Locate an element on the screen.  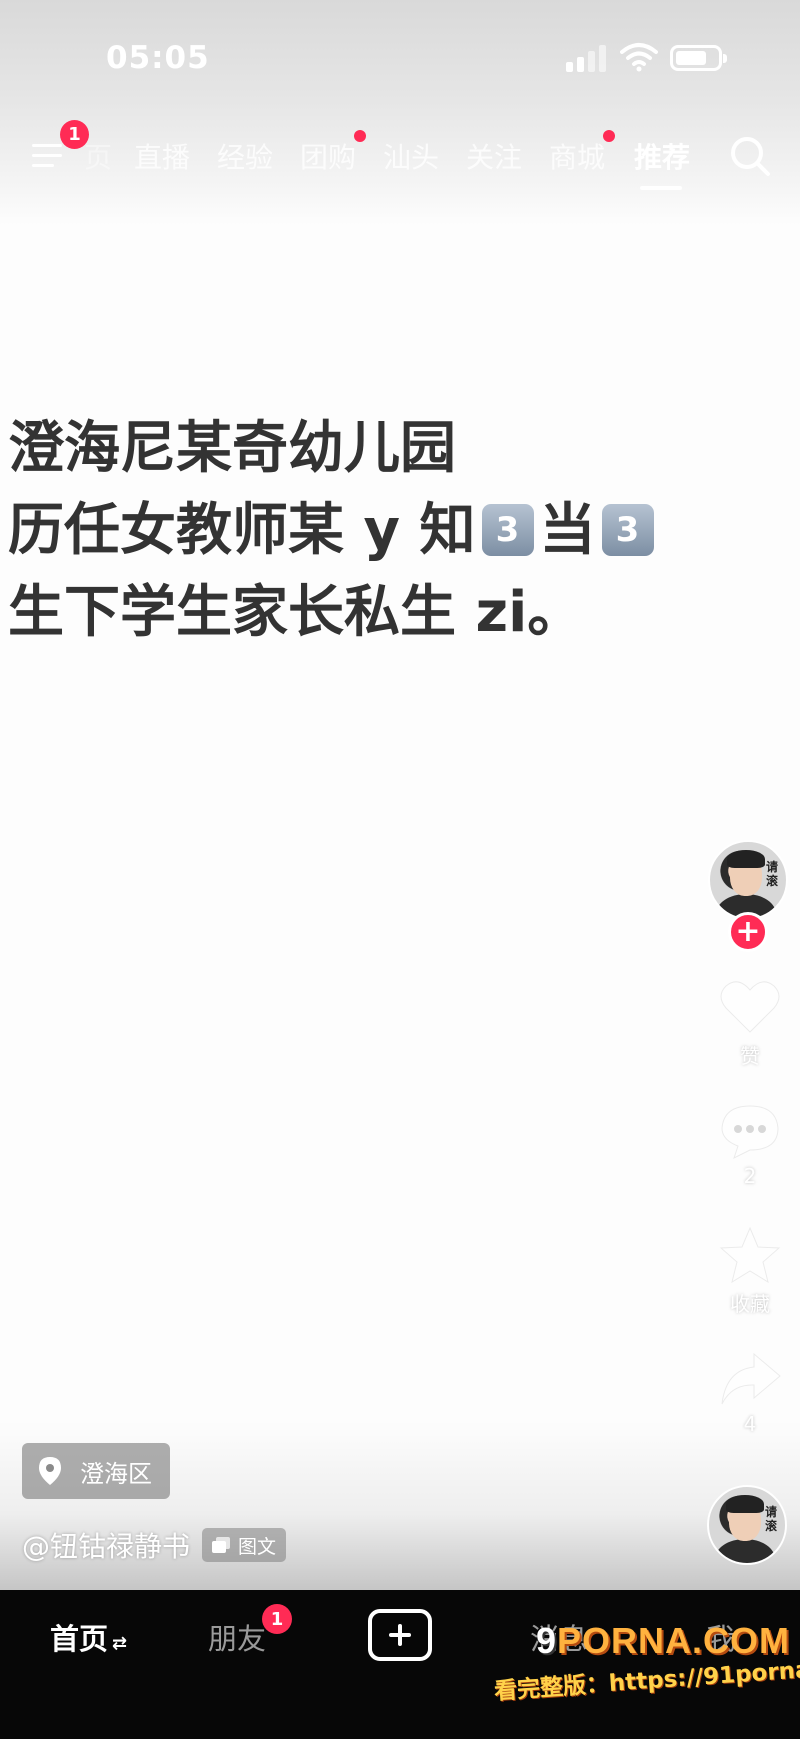
follow-button: + is located at coordinates (748, 932).